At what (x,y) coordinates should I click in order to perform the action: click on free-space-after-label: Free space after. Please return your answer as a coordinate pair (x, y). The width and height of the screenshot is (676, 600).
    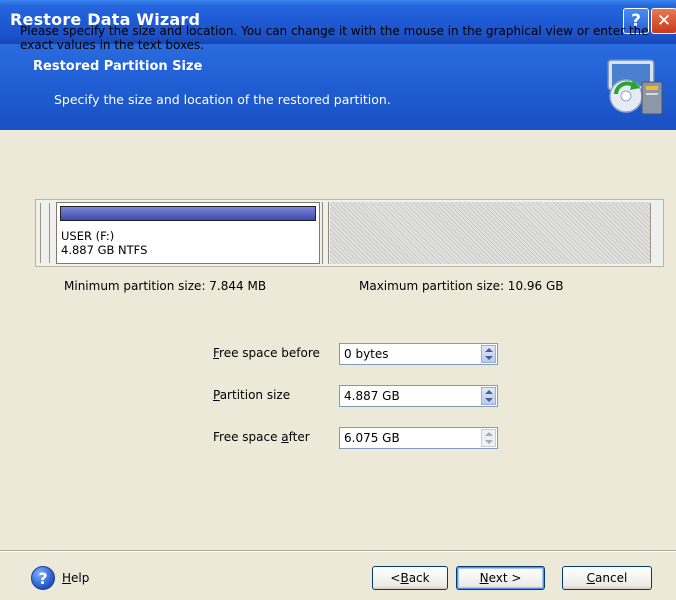
    Looking at the image, I should click on (261, 437).